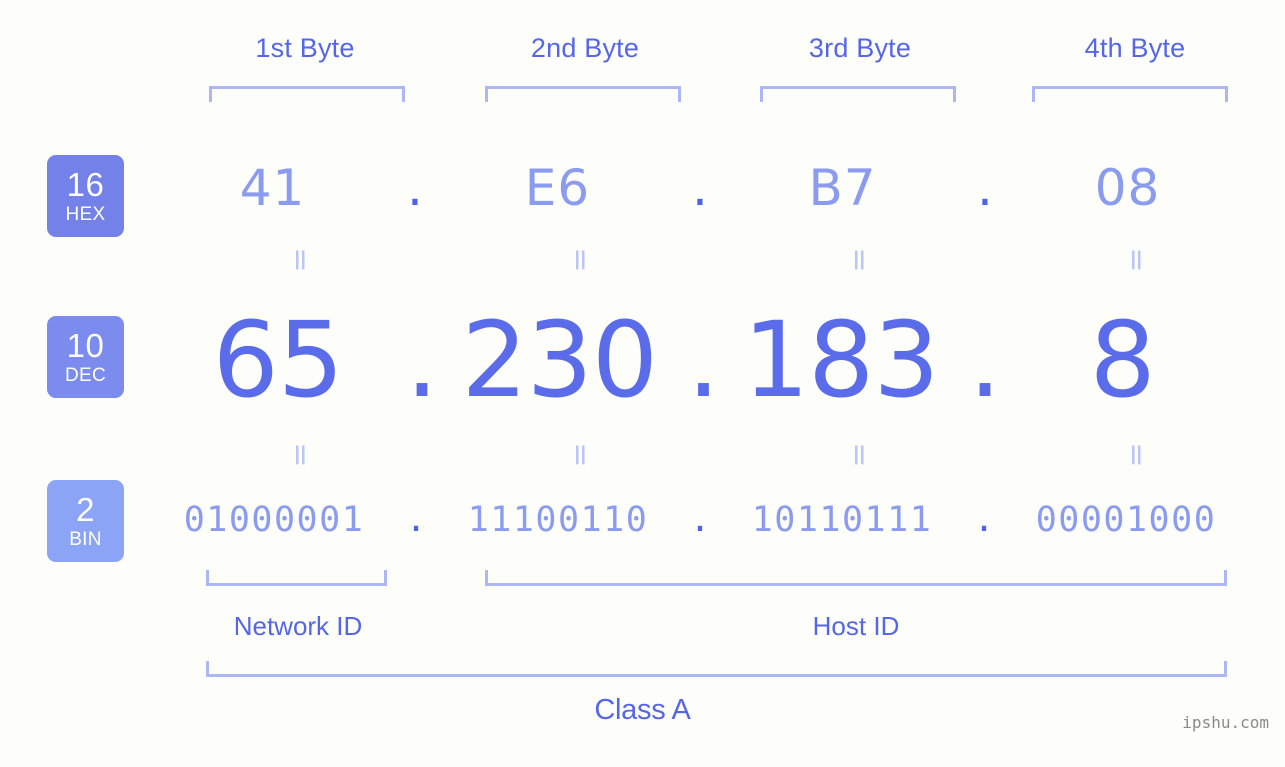 This screenshot has width=1285, height=767. What do you see at coordinates (558, 520) in the screenshot?
I see `bin-byte-2: 11100110` at bounding box center [558, 520].